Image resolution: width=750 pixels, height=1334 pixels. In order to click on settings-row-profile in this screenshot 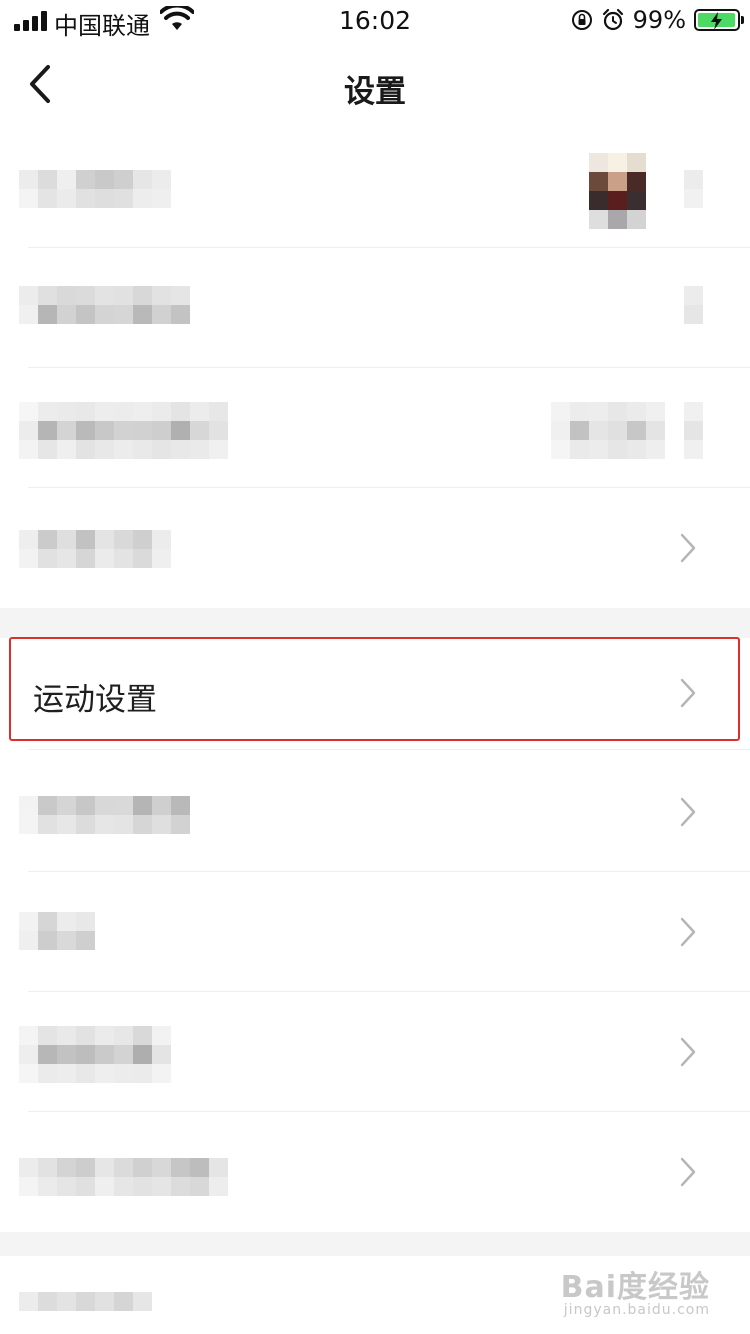, I will do `click(375, 188)`.